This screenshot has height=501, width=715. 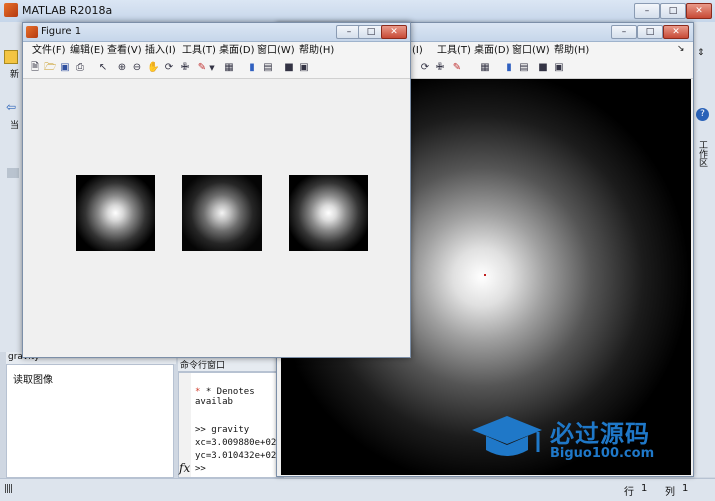 What do you see at coordinates (252, 68) in the screenshot?
I see `insert-colorbar-icon: ▮` at bounding box center [252, 68].